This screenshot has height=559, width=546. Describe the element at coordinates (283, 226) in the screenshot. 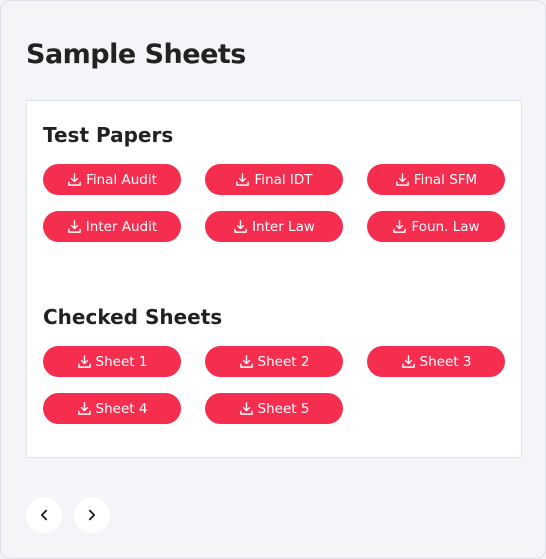

I see `button-label: Inter Law` at that location.